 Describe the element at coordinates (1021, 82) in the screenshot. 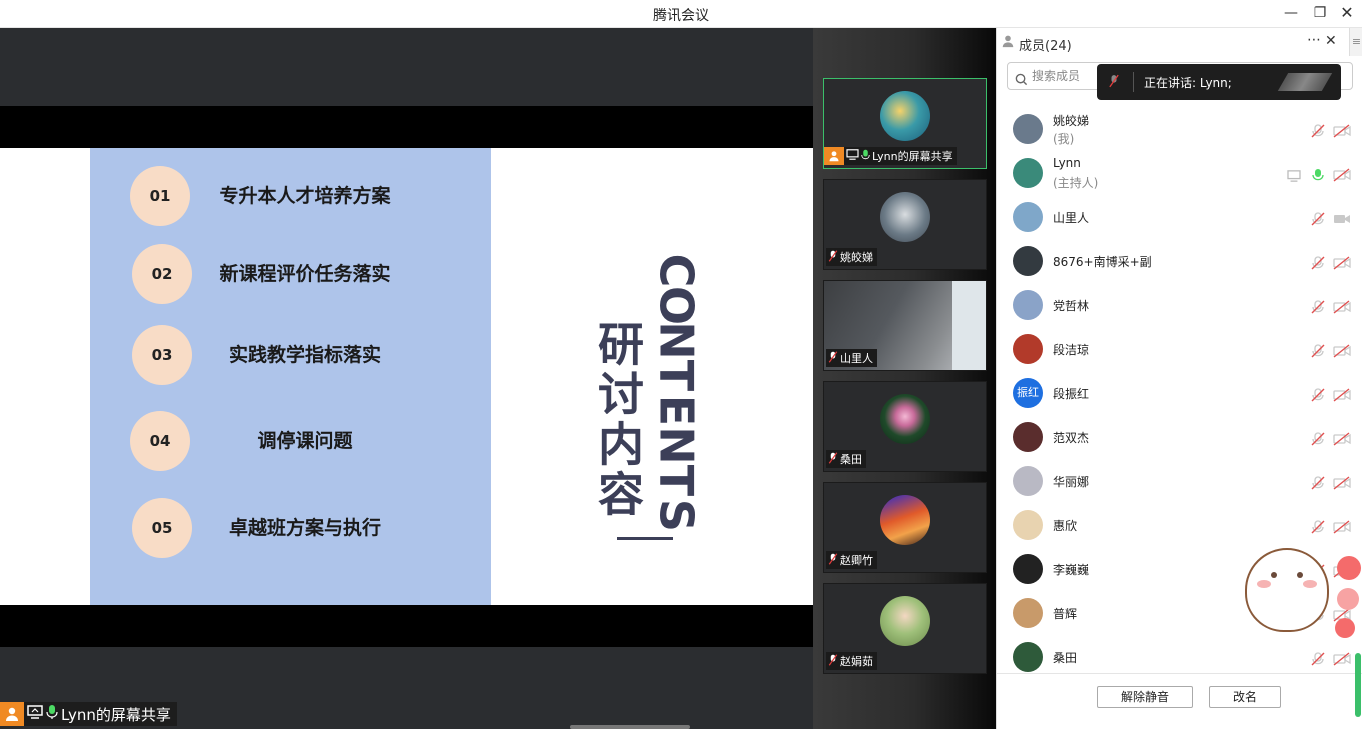

I see `search-icon` at that location.